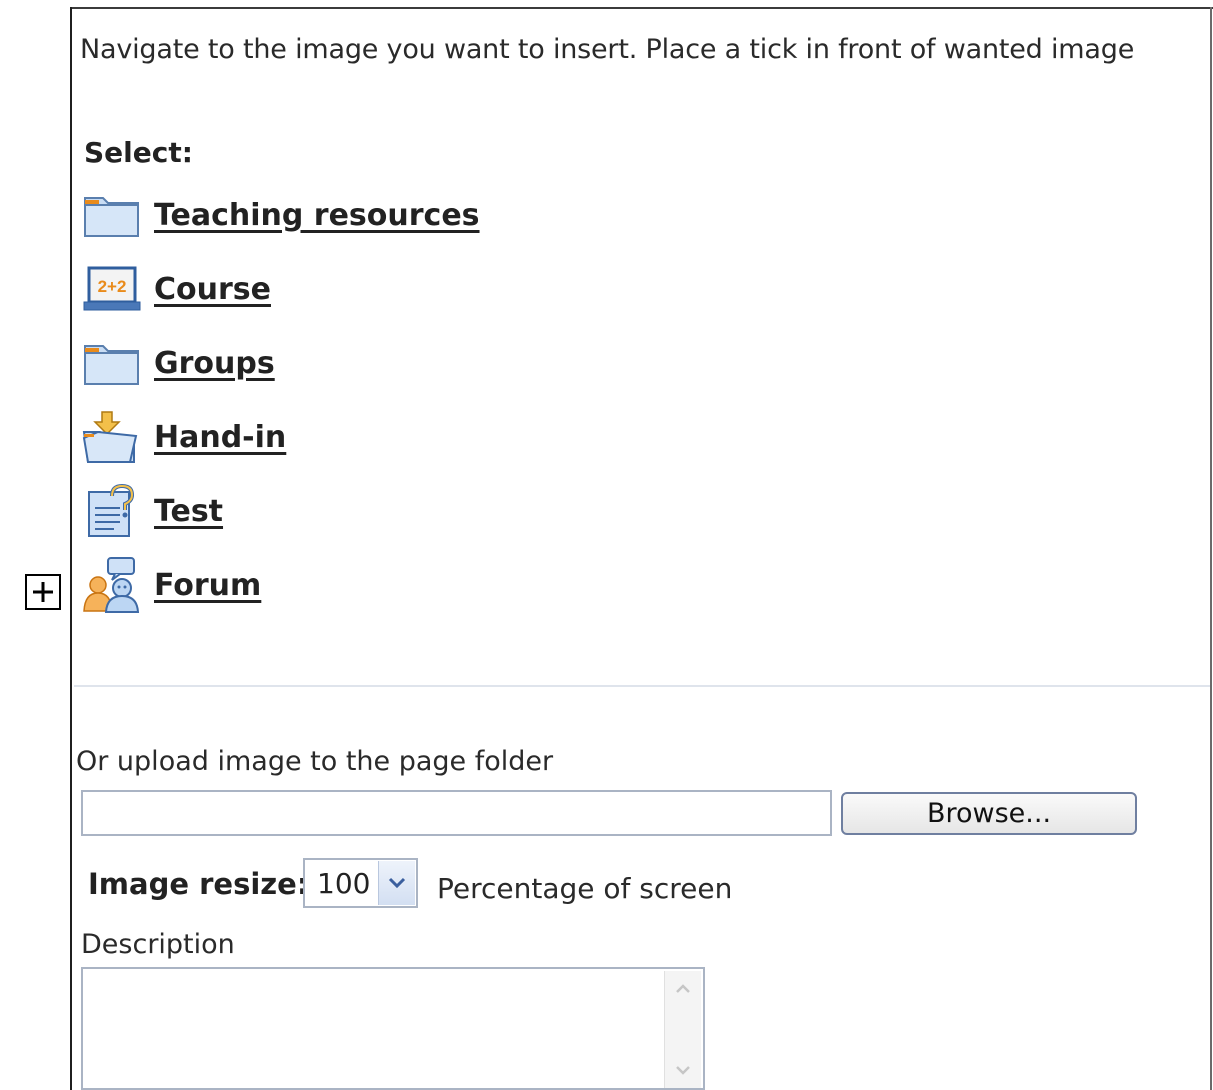 This screenshot has width=1213, height=1090. Describe the element at coordinates (315, 761) in the screenshot. I see `upload-label: Or upload image to the page folder` at that location.